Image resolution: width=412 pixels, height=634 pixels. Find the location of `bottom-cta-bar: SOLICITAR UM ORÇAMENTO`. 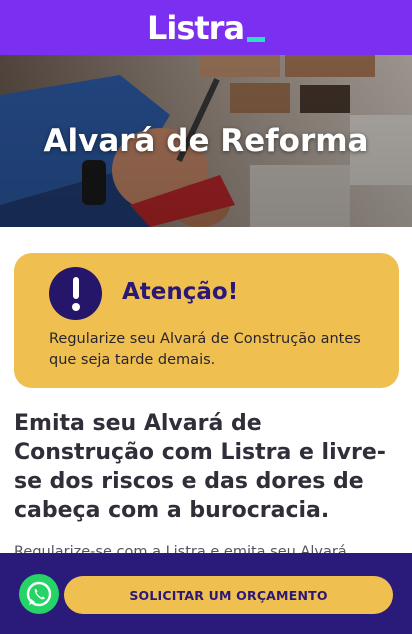

bottom-cta-bar: SOLICITAR UM ORÇAMENTO is located at coordinates (206, 593).